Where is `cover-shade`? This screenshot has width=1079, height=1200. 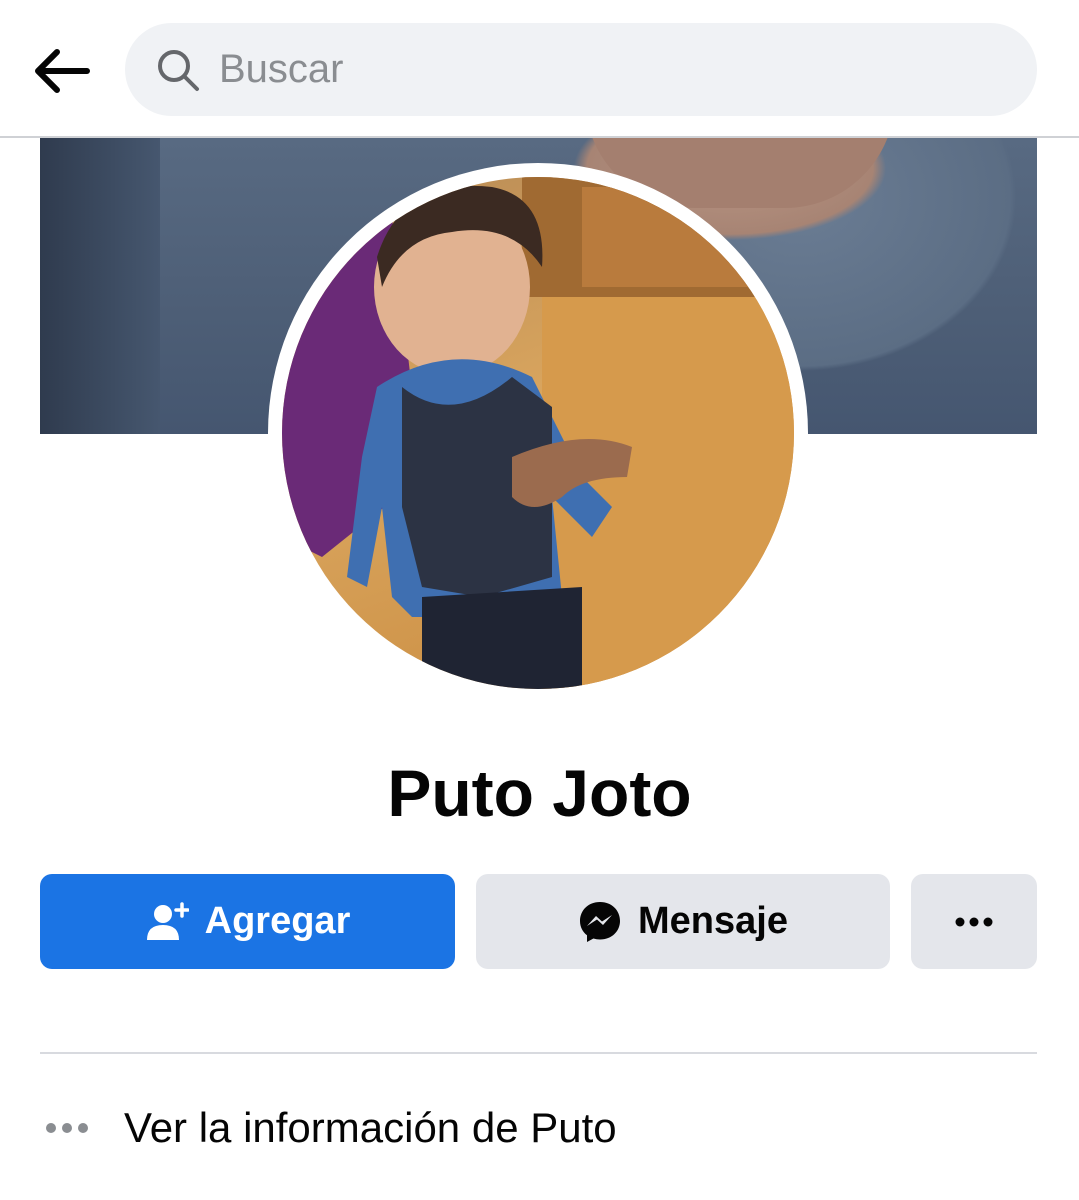 cover-shade is located at coordinates (100, 286).